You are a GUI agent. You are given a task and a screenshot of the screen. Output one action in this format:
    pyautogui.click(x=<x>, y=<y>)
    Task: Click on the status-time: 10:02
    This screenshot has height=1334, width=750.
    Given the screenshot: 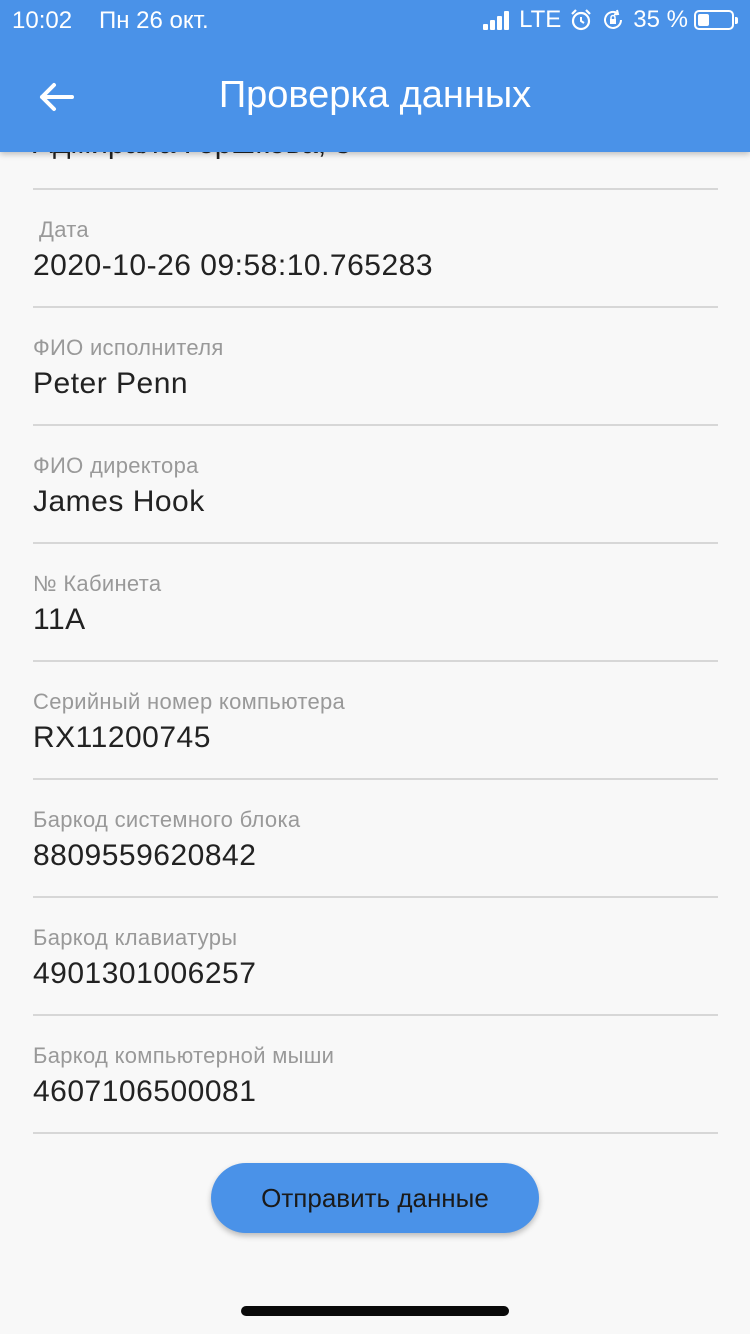 What is the action you would take?
    pyautogui.click(x=42, y=20)
    